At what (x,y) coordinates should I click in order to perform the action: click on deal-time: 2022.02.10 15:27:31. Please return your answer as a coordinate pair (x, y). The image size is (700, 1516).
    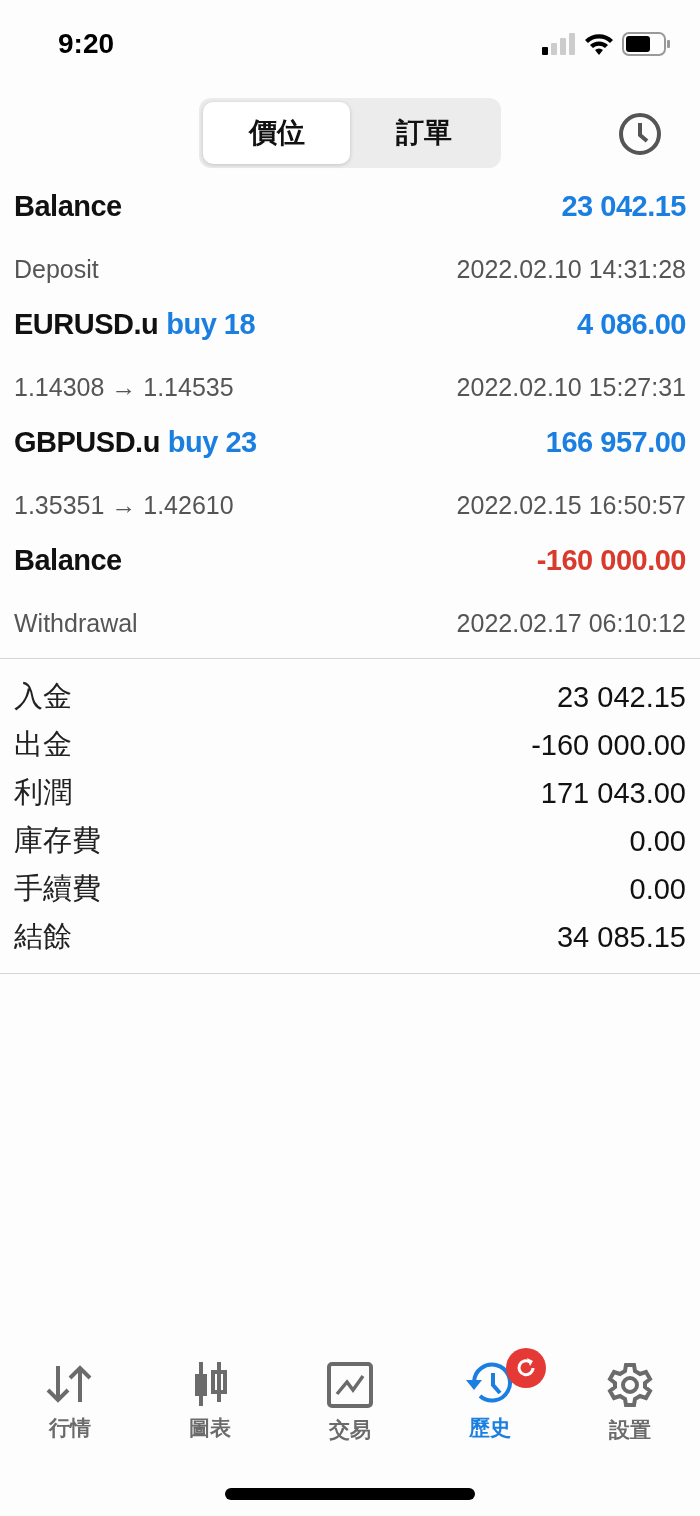
    Looking at the image, I should click on (571, 387).